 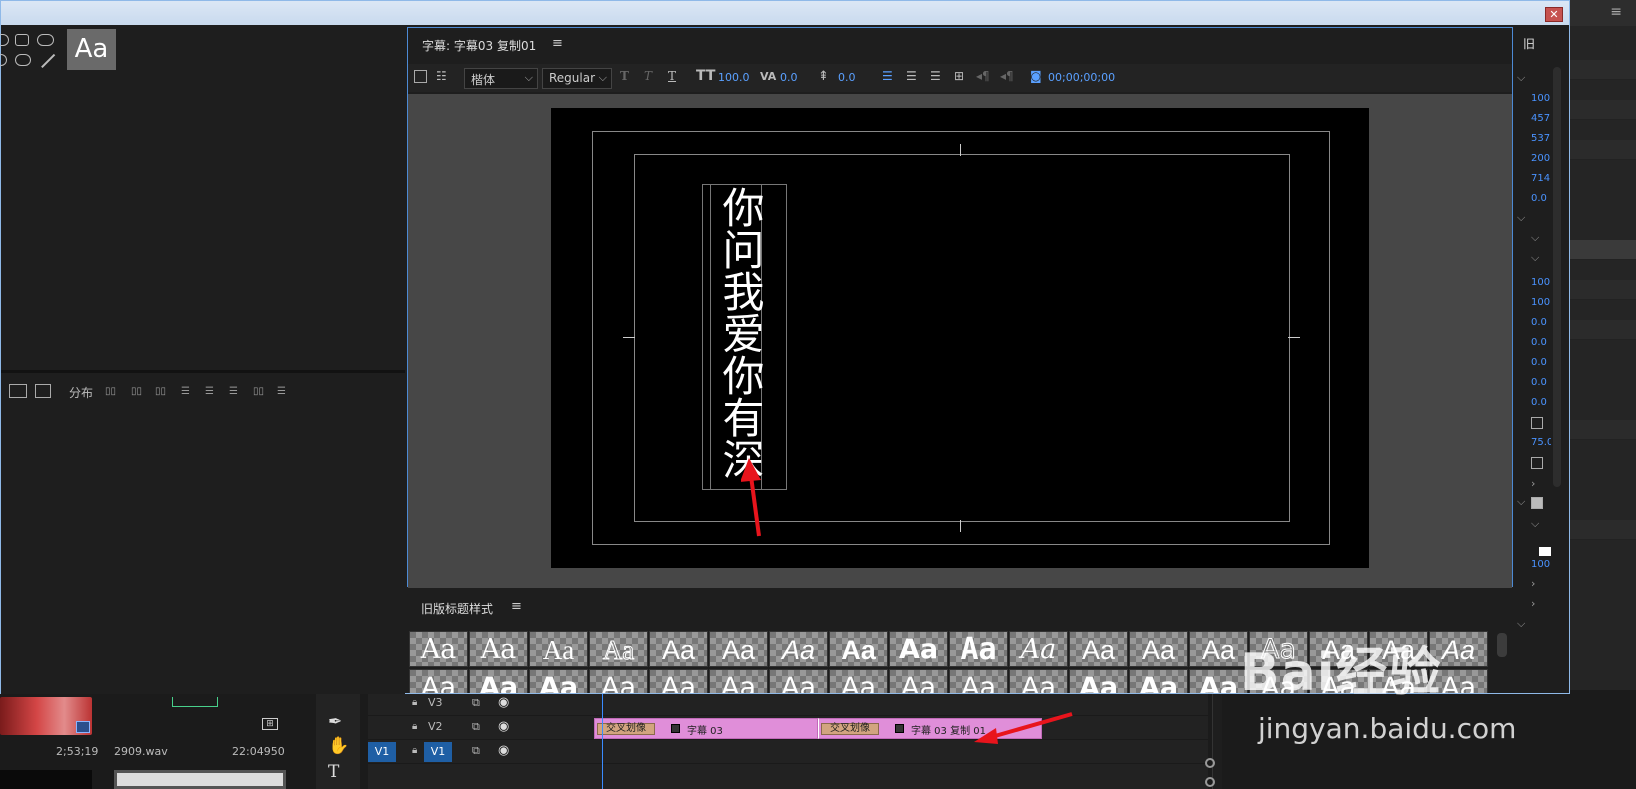 What do you see at coordinates (789, 77) in the screenshot?
I see `kerning-value: 0.0` at bounding box center [789, 77].